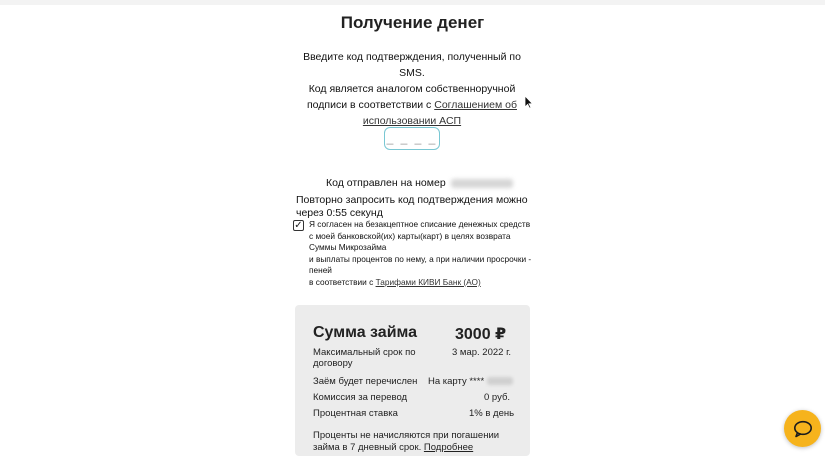 The image size is (825, 456). Describe the element at coordinates (364, 358) in the screenshot. I see `max-term-label: Максимальный срок по договору` at that location.